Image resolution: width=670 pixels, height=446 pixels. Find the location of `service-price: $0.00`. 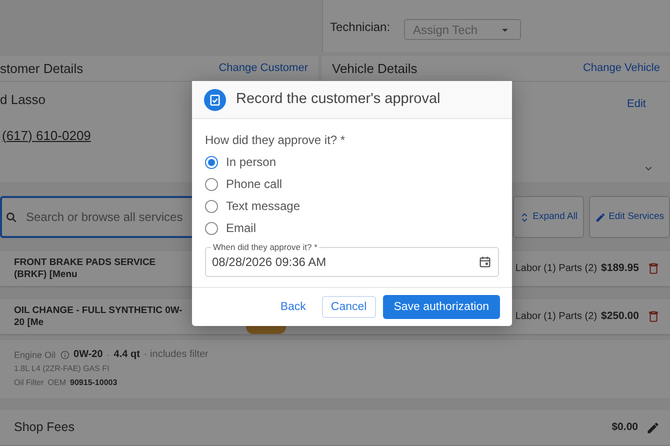

service-price: $0.00 is located at coordinates (625, 427).